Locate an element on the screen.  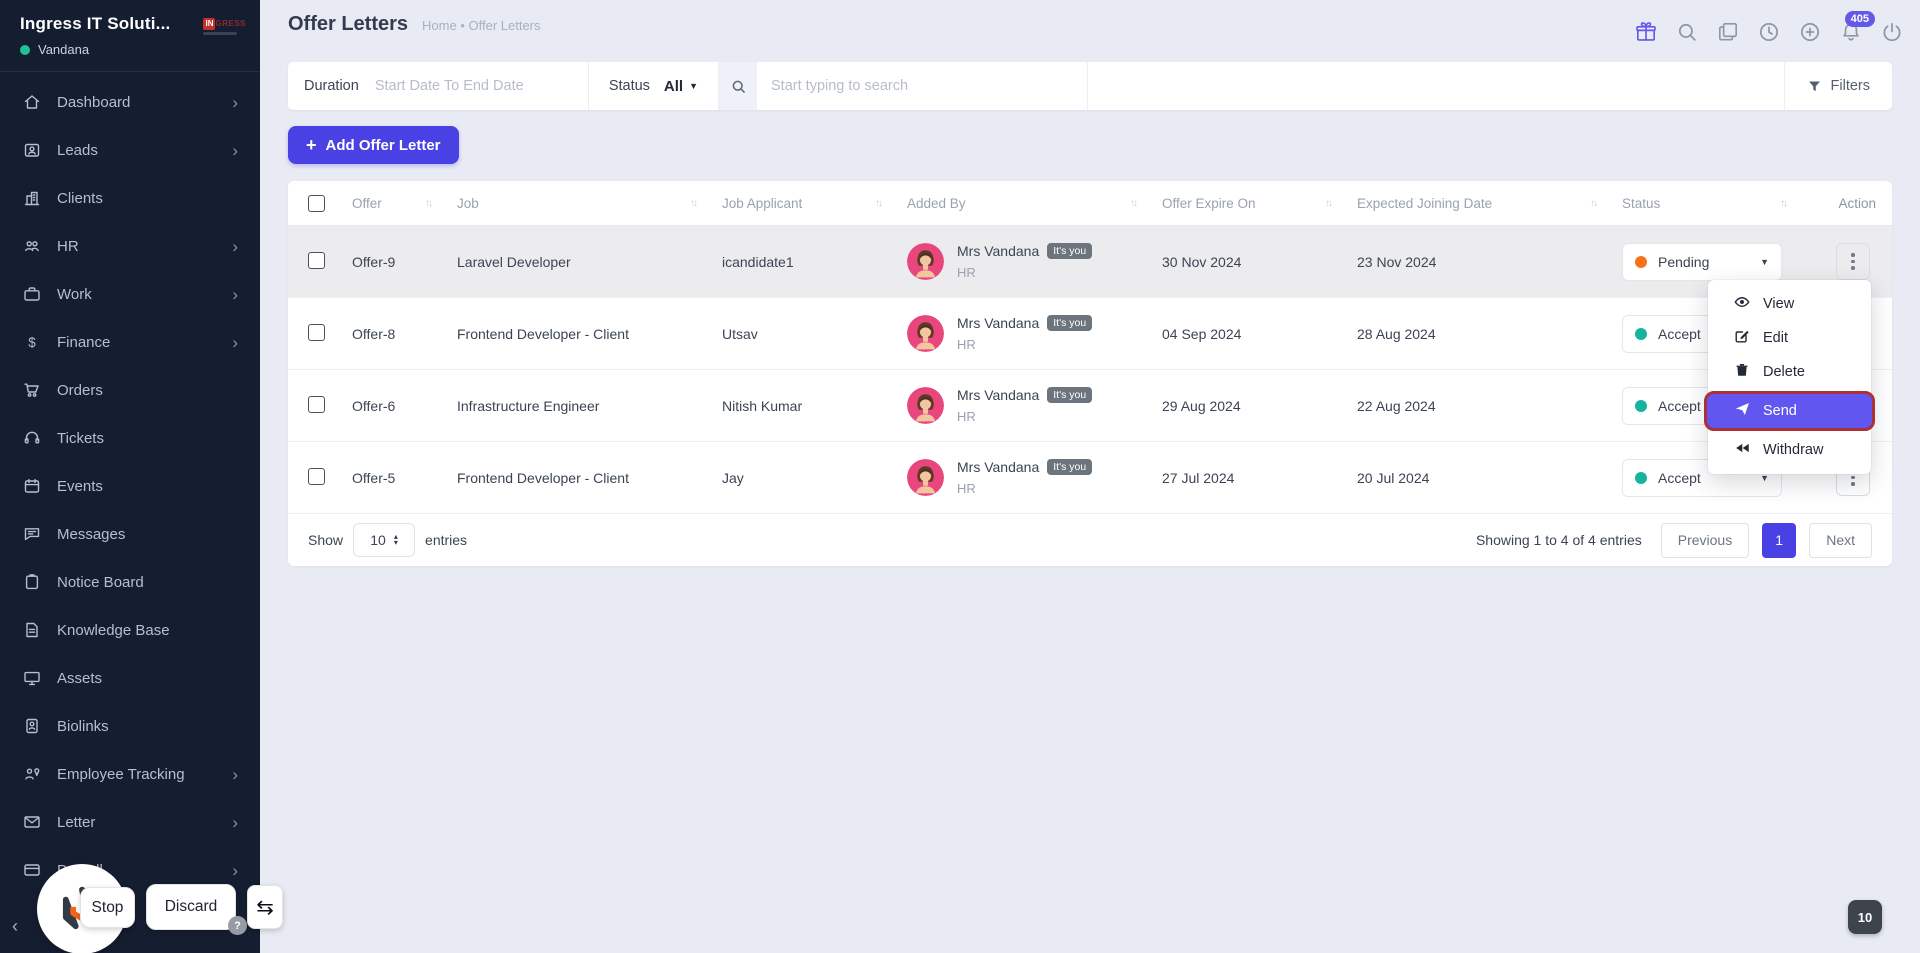
sidebar-item-orders: Orders › is located at coordinates (130, 390).